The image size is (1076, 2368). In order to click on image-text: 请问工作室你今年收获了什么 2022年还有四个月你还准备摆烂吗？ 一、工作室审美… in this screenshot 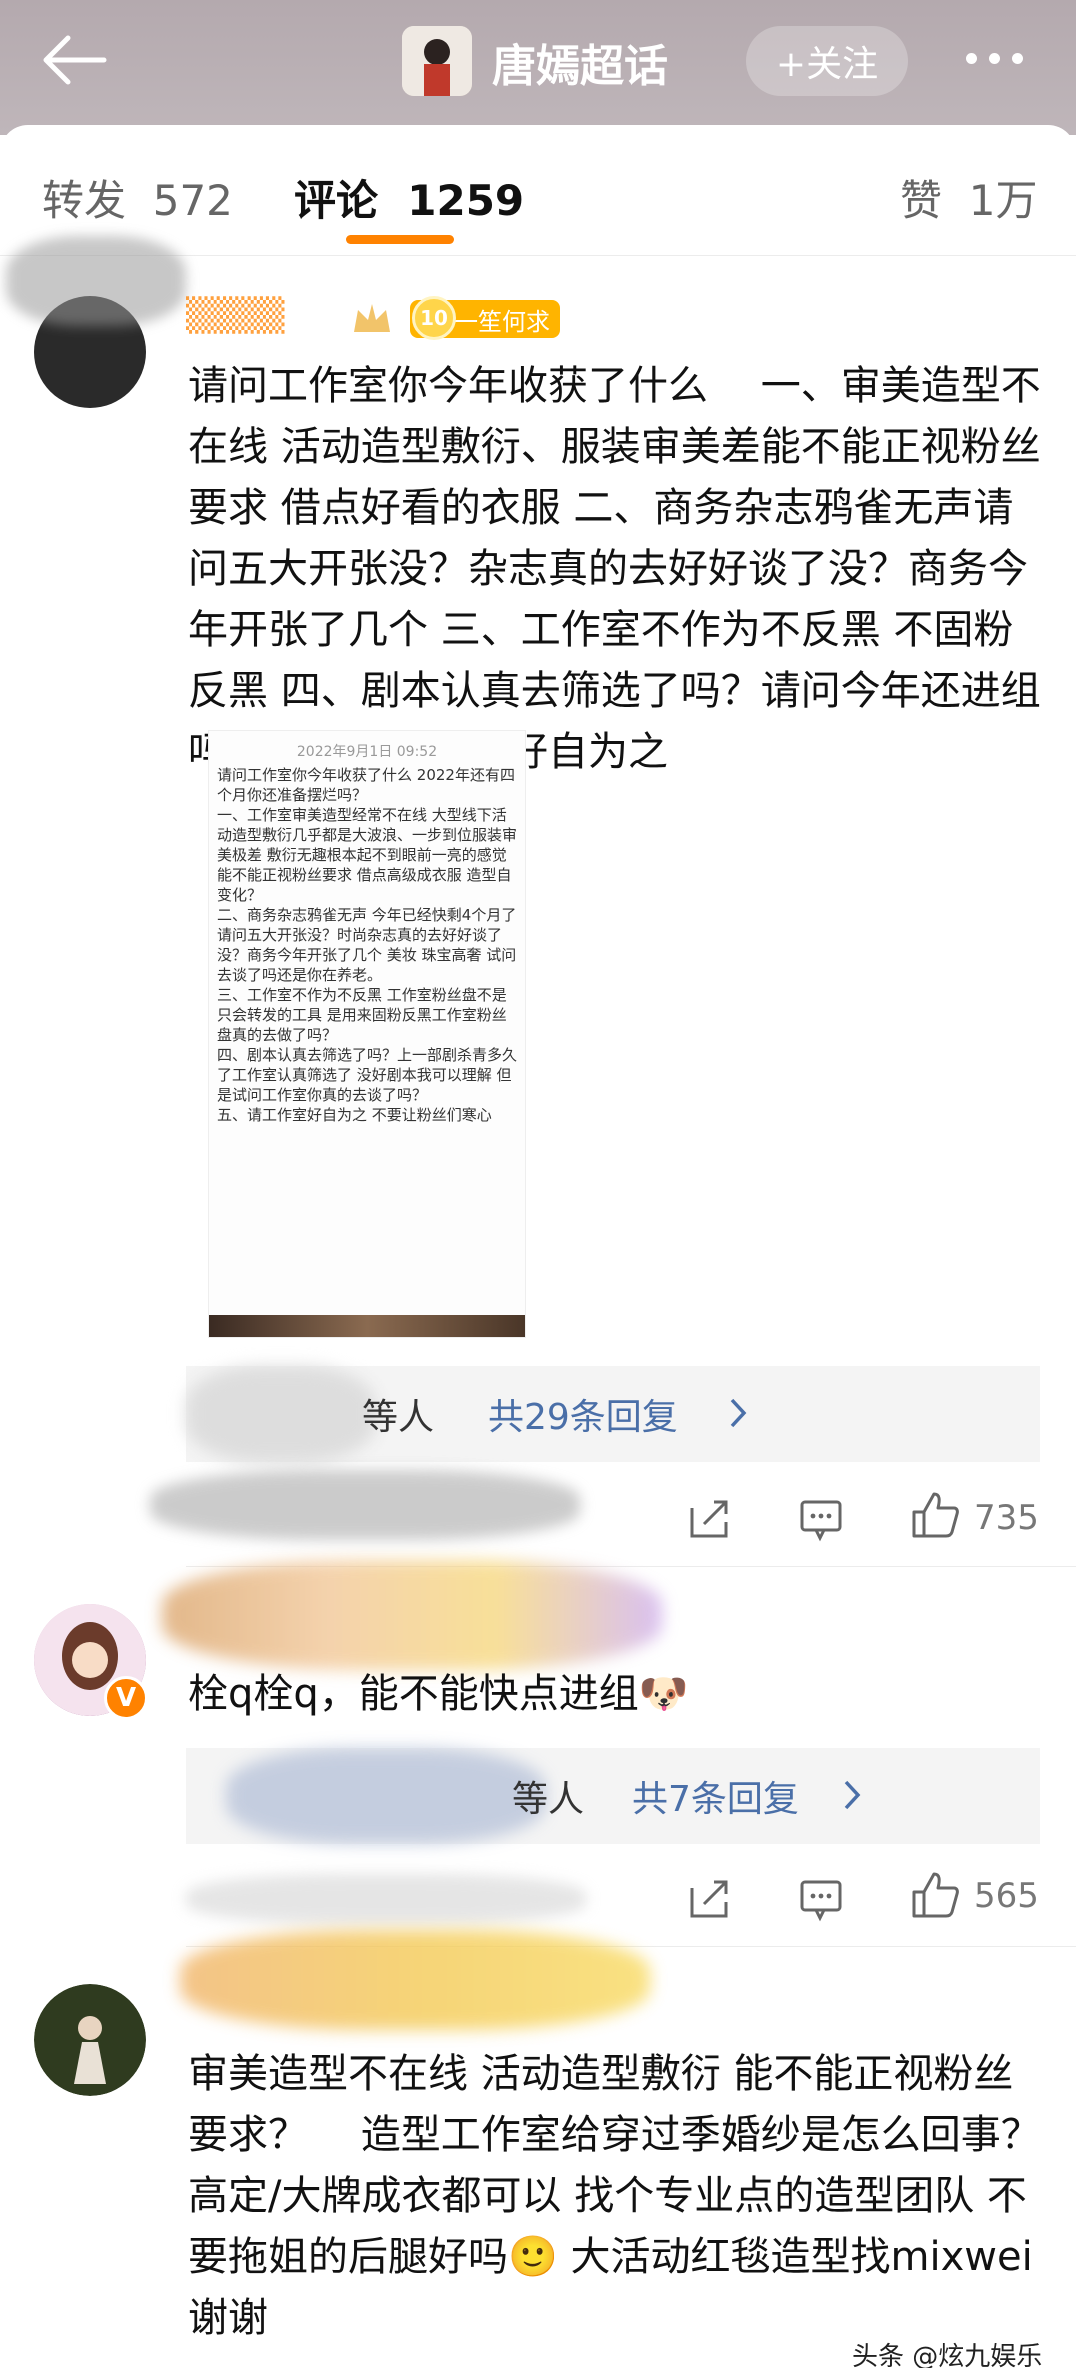, I will do `click(367, 945)`.